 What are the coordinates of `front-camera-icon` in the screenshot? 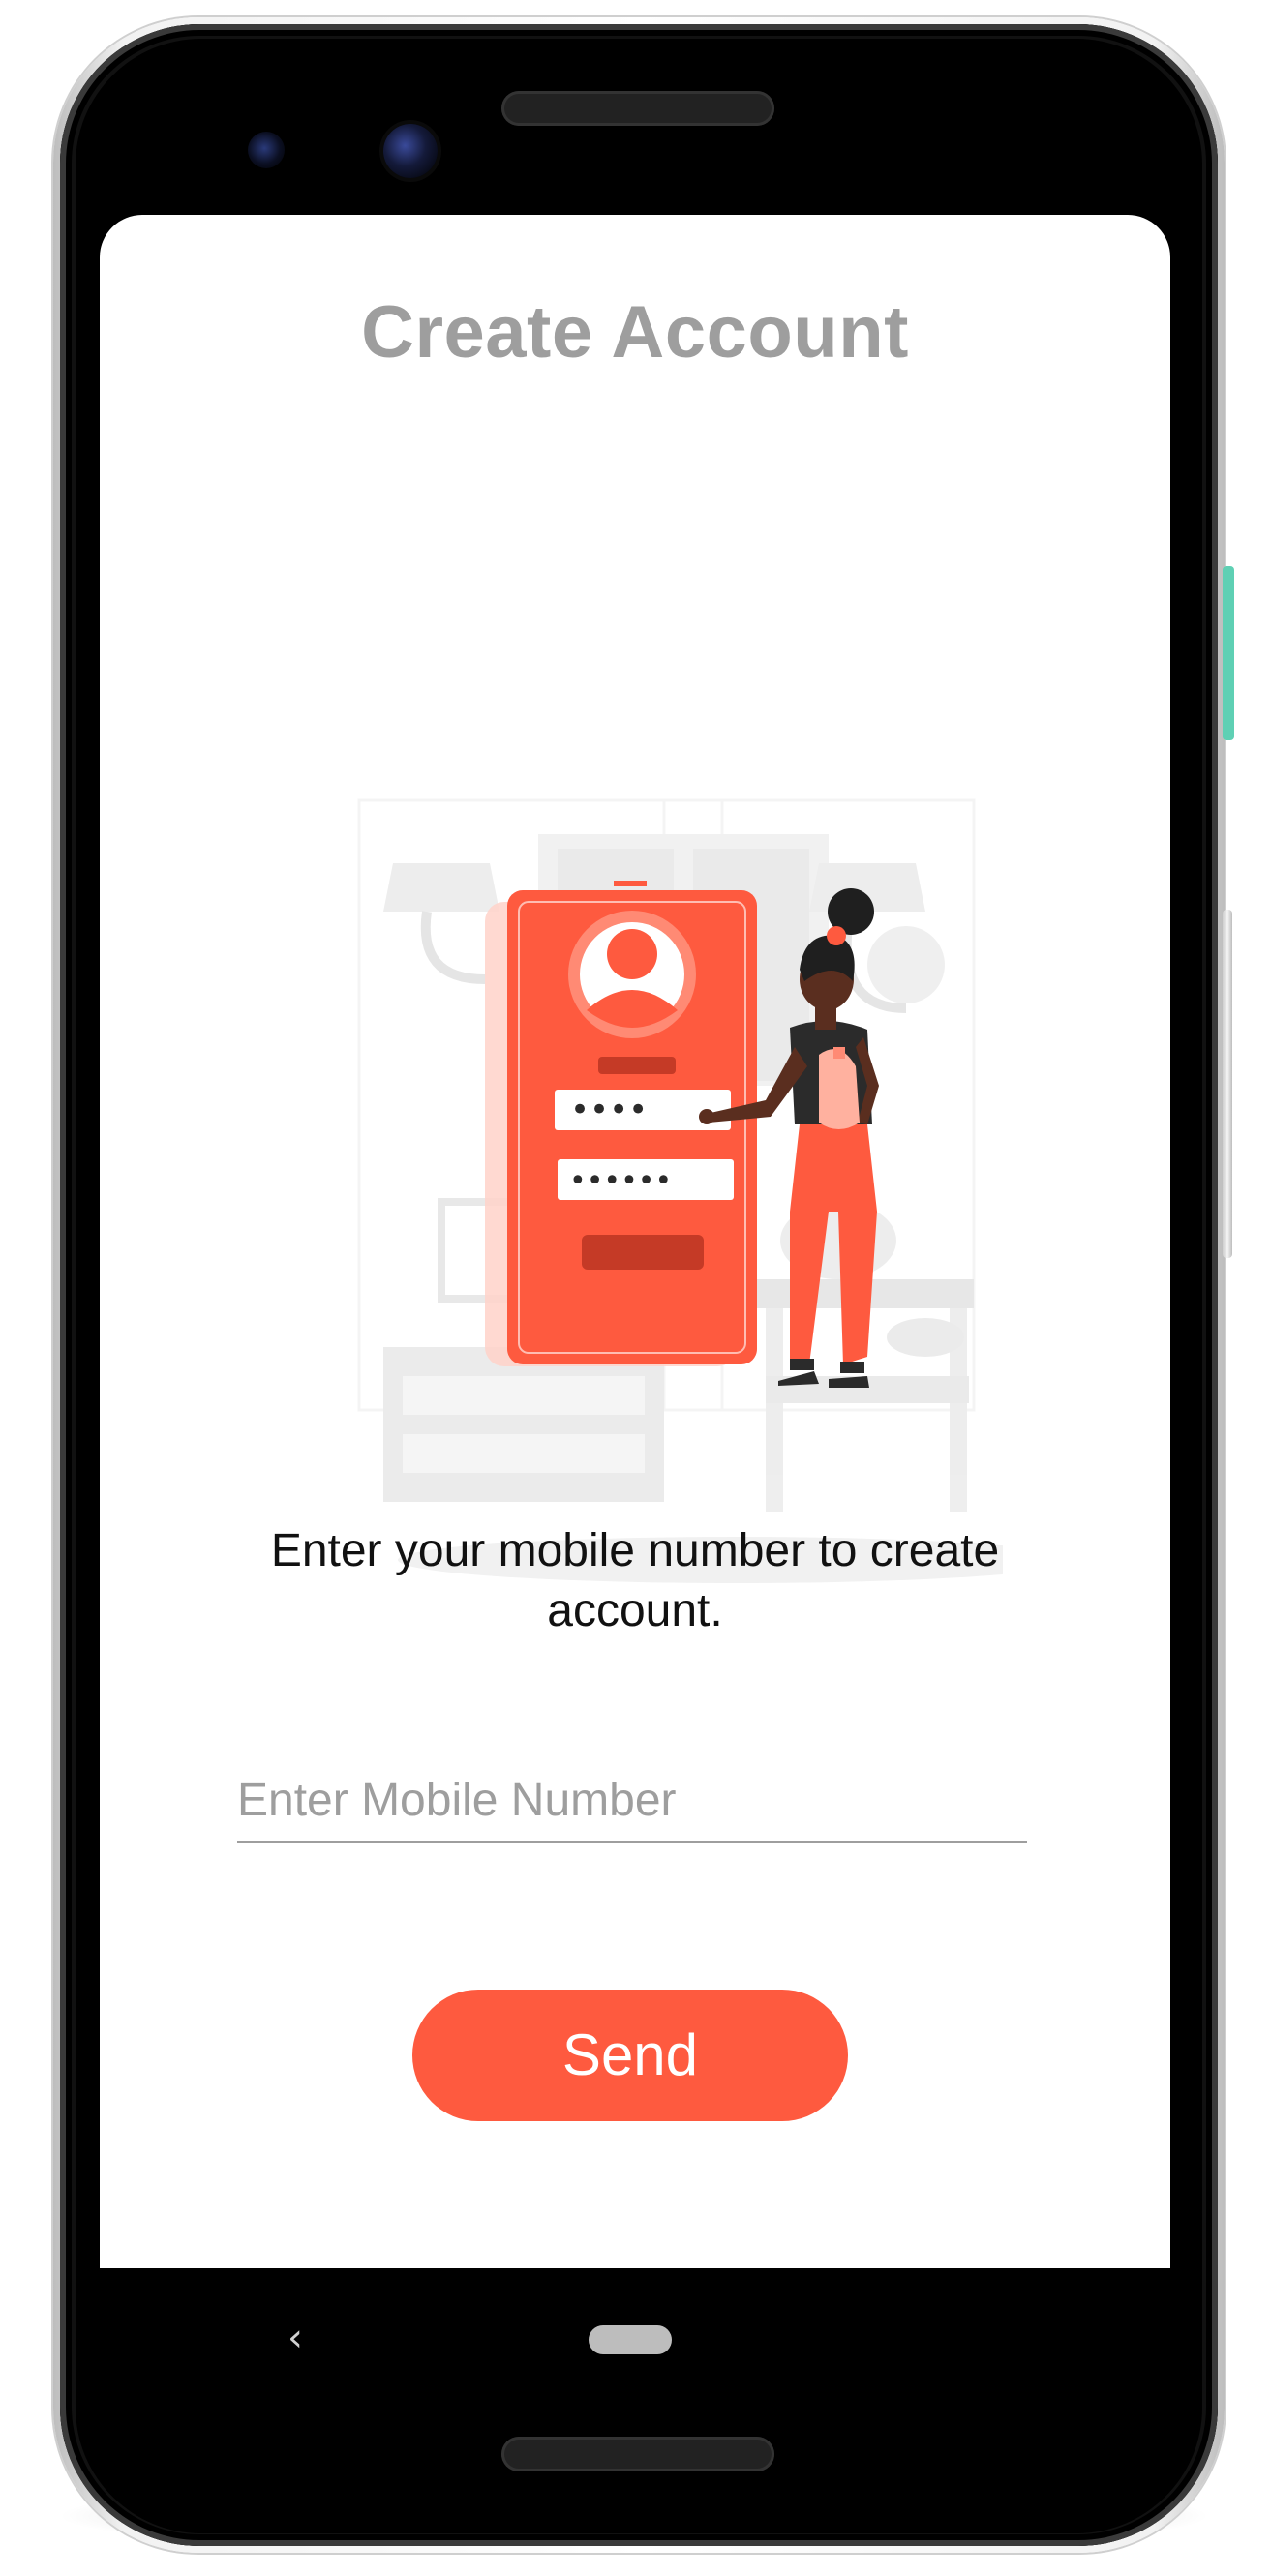 It's located at (410, 151).